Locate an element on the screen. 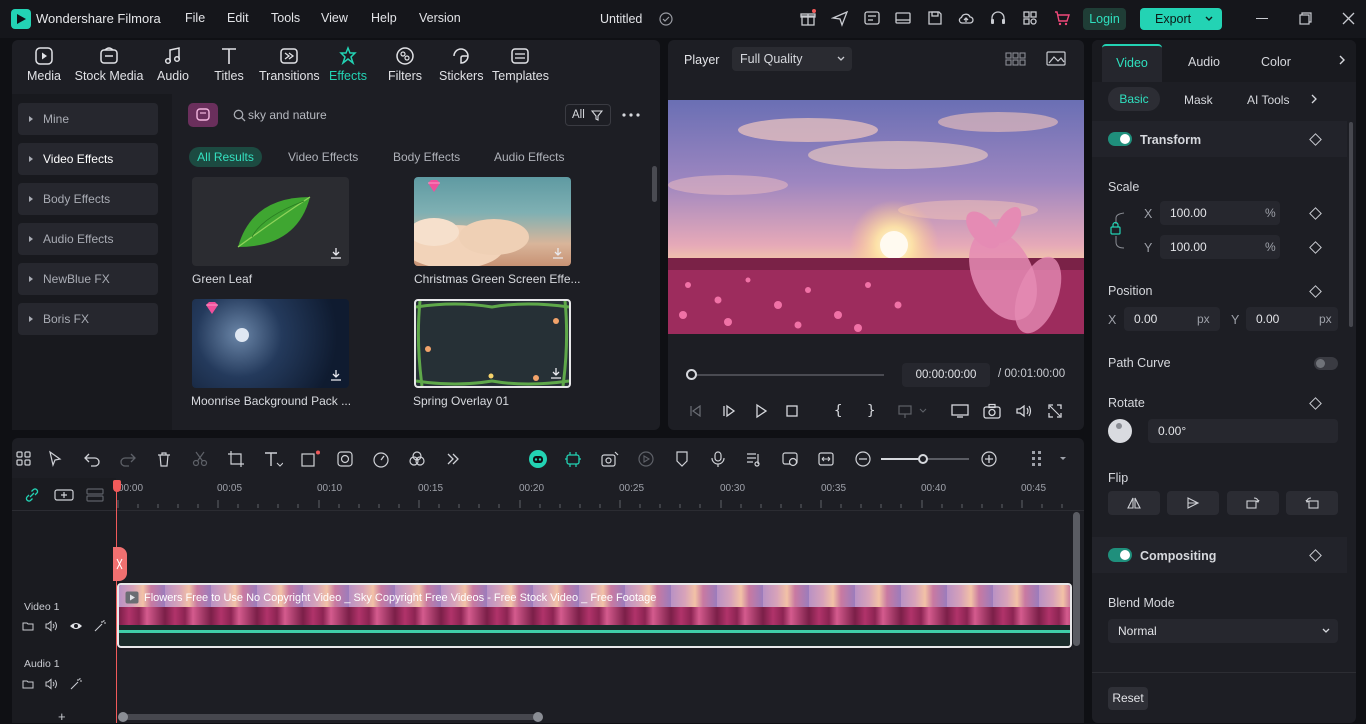 The width and height of the screenshot is (1366, 724). sidebar-item-boris-fx: Boris FX is located at coordinates (88, 319).